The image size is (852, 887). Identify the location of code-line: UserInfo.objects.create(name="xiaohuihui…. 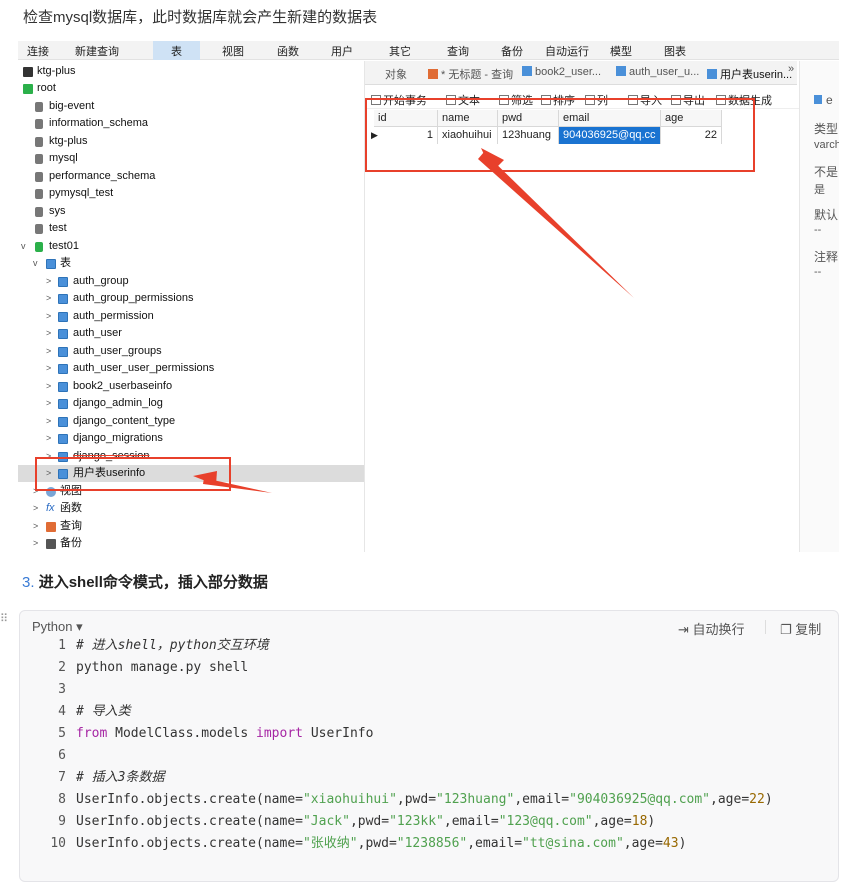
(424, 799).